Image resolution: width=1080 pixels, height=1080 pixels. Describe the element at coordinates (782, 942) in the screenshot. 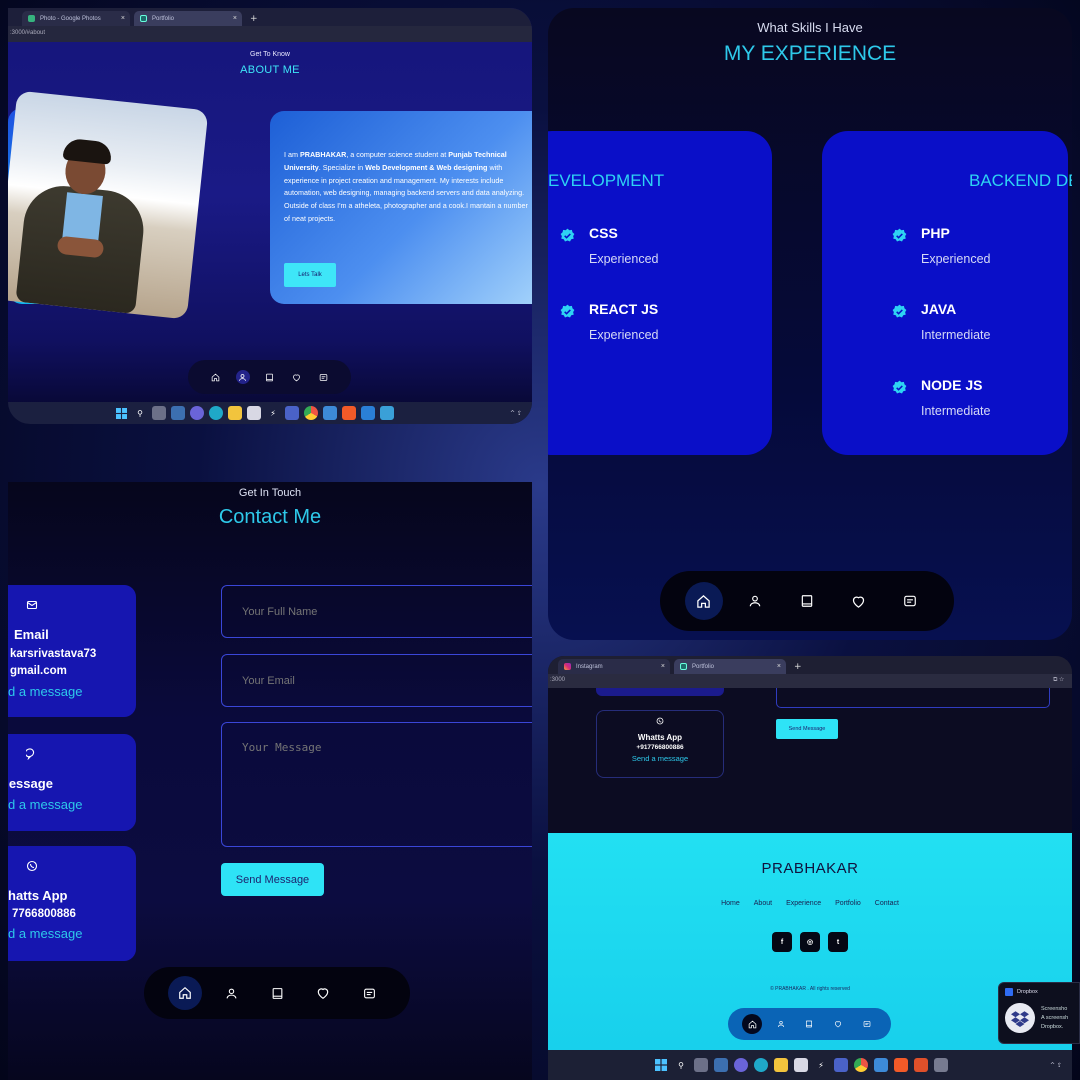

I see `facebook-icon: f` at that location.